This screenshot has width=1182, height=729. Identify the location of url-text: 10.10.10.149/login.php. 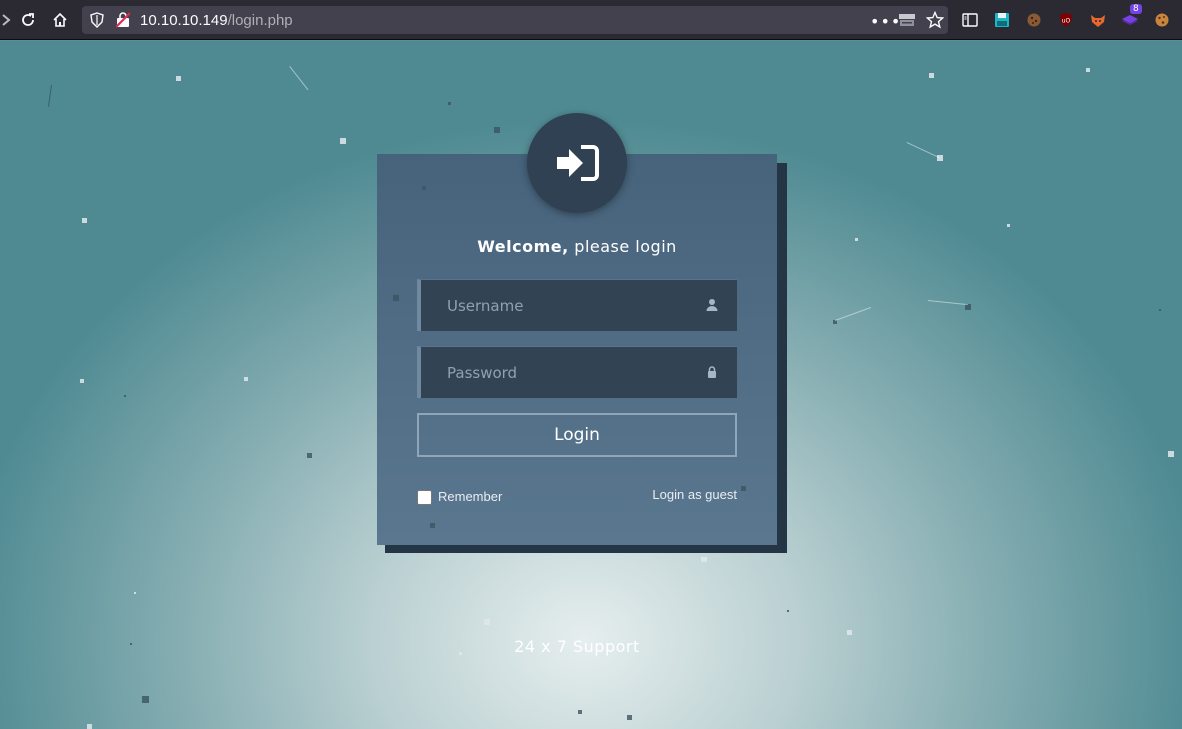
(216, 20).